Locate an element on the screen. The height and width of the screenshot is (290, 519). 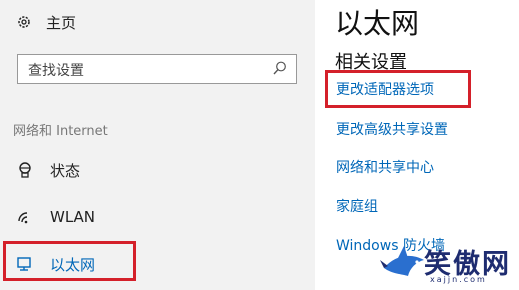
home-nav-item: 主页 is located at coordinates (46, 22).